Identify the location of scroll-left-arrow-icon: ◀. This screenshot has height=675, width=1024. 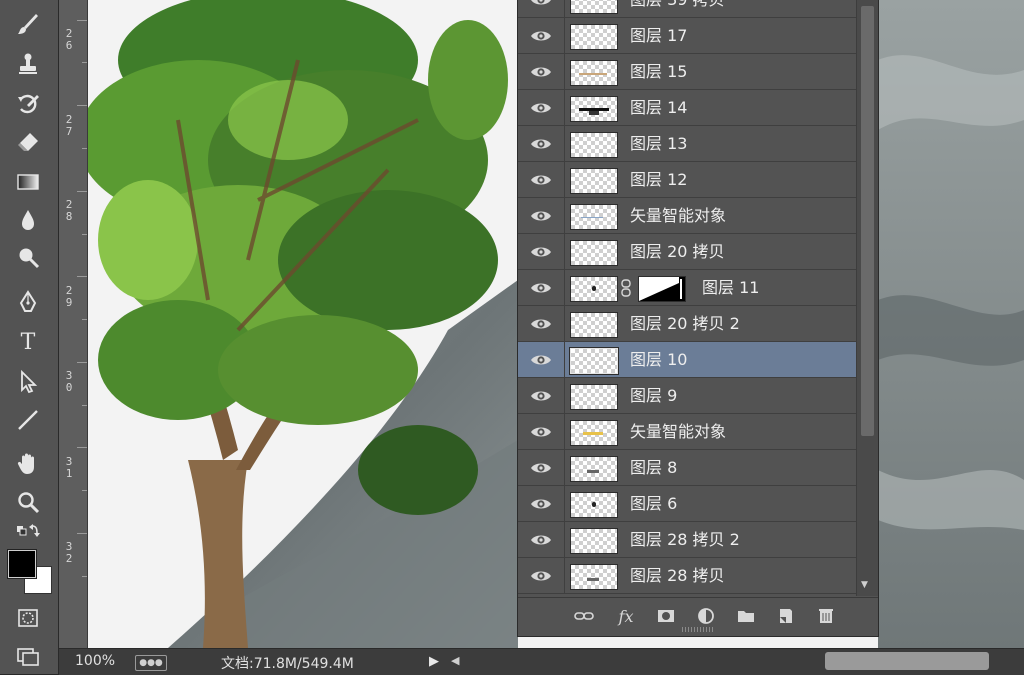
(455, 660).